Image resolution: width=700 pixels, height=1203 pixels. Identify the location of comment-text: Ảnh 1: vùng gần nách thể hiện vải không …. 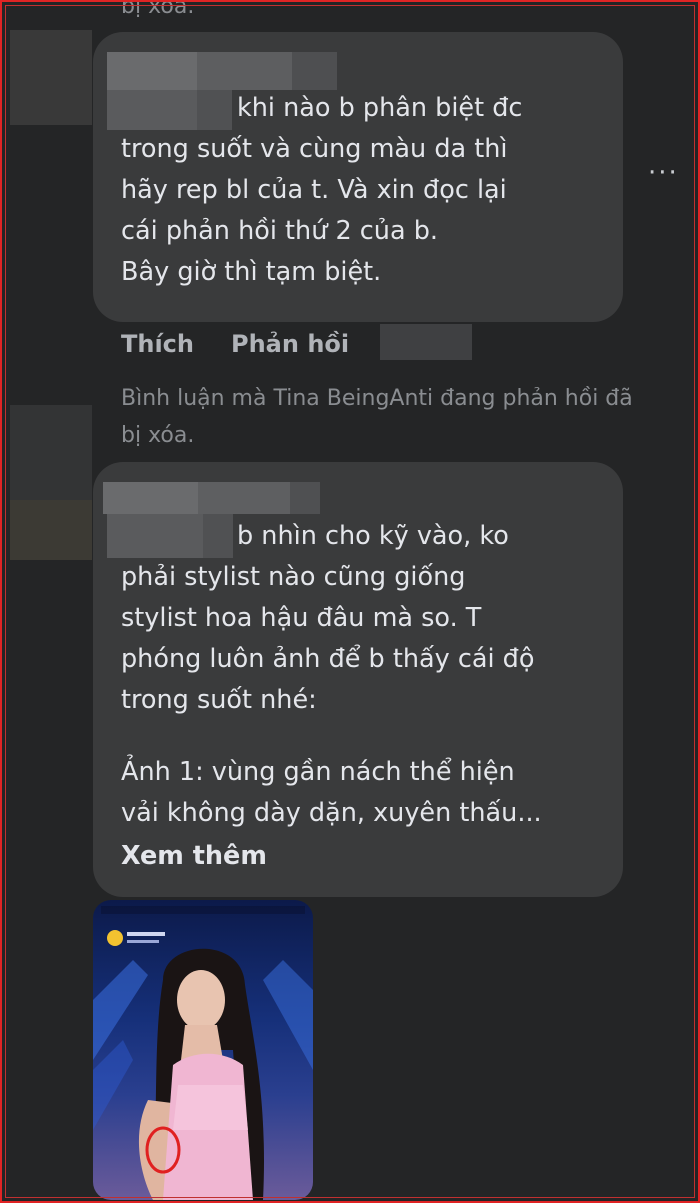
(331, 792).